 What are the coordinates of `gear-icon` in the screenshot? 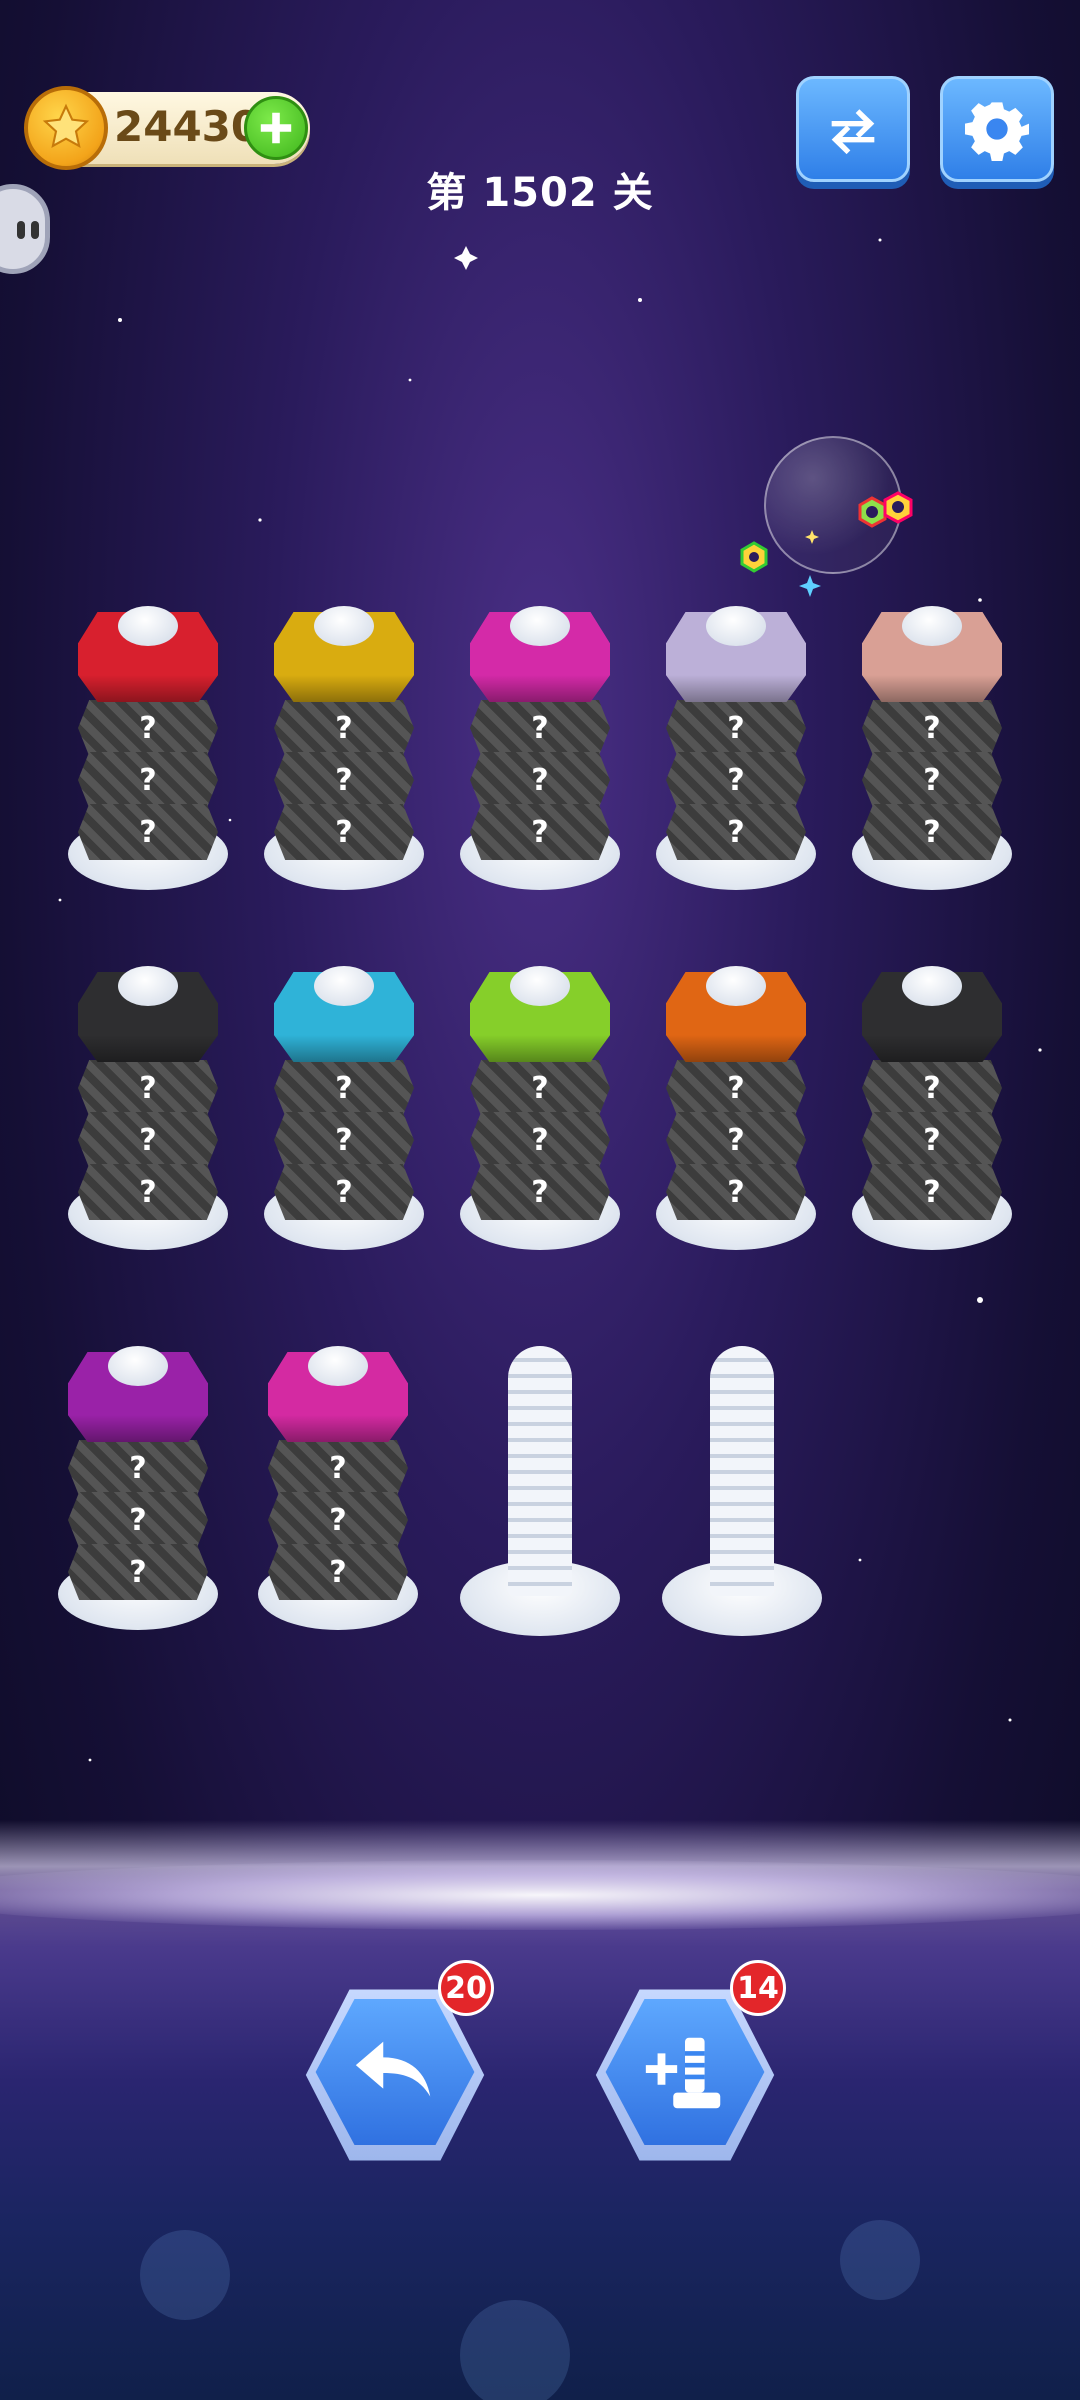 It's located at (997, 131).